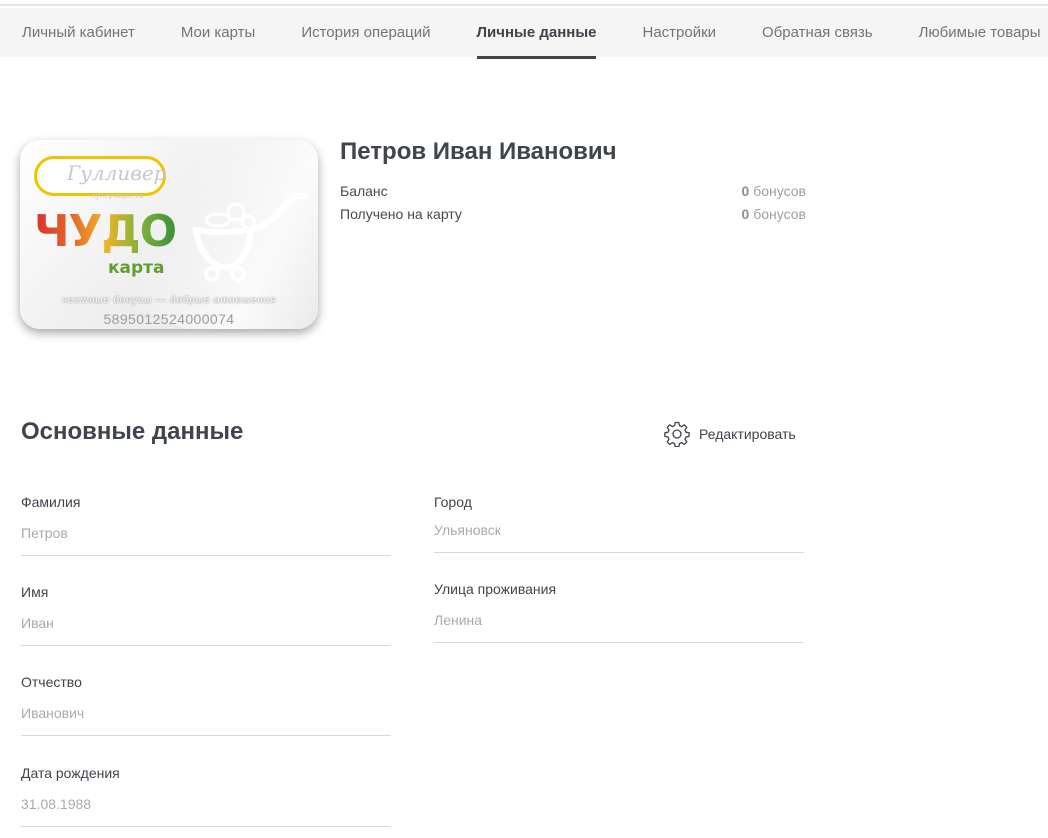  I want to click on tab-favorite-products: Любимые товары, so click(980, 32).